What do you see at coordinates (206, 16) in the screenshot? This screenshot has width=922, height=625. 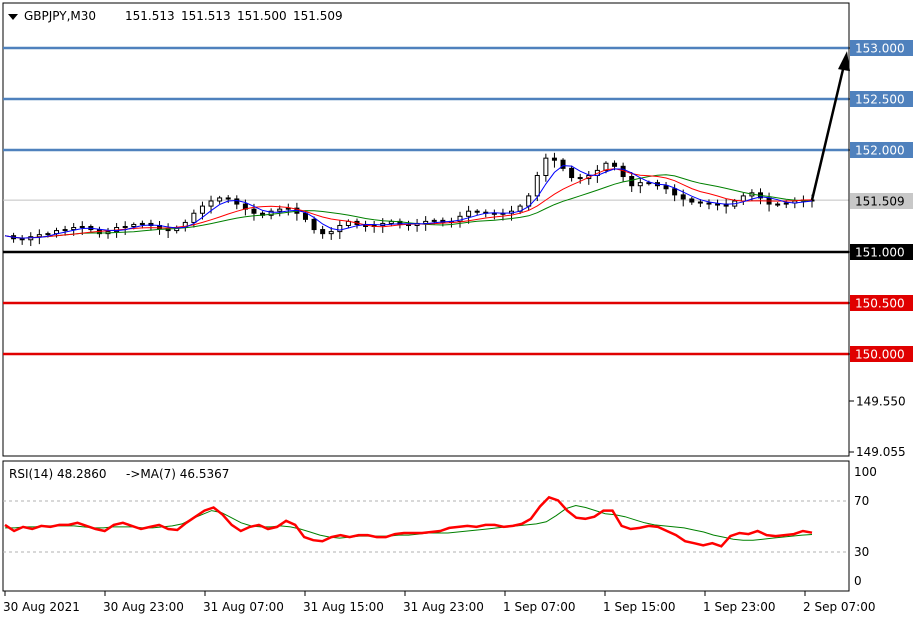 I see `high-value: 151.513` at bounding box center [206, 16].